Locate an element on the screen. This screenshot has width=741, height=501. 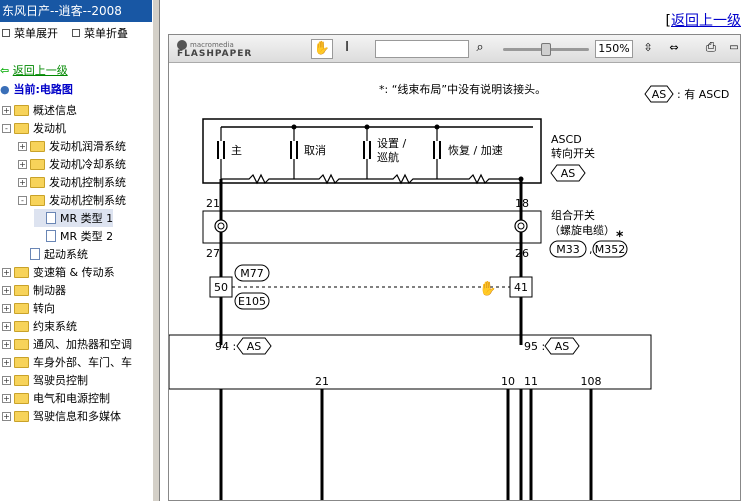
location-icon: ● is located at coordinates (5, 89).